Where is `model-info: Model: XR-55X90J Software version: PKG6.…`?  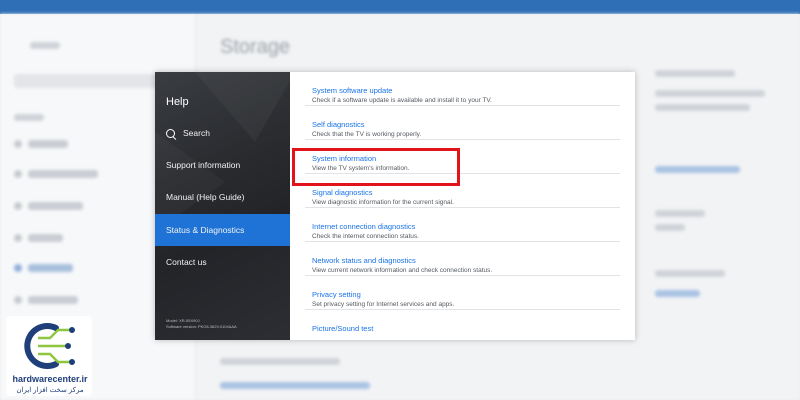 model-info: Model: XR-55X90J Software version: PKG6.… is located at coordinates (201, 324).